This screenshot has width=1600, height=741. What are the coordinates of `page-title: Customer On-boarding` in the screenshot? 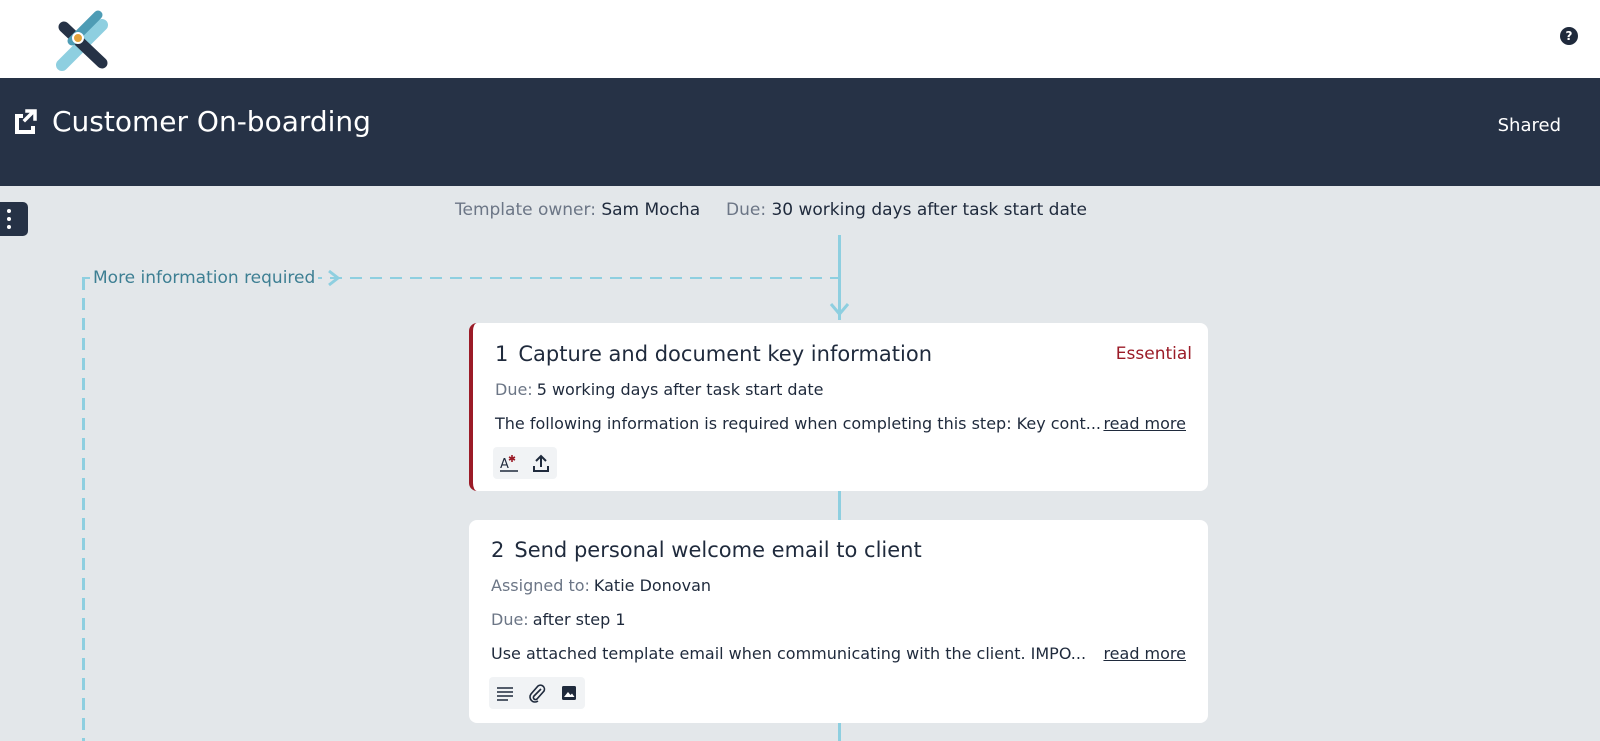 It's located at (211, 121).